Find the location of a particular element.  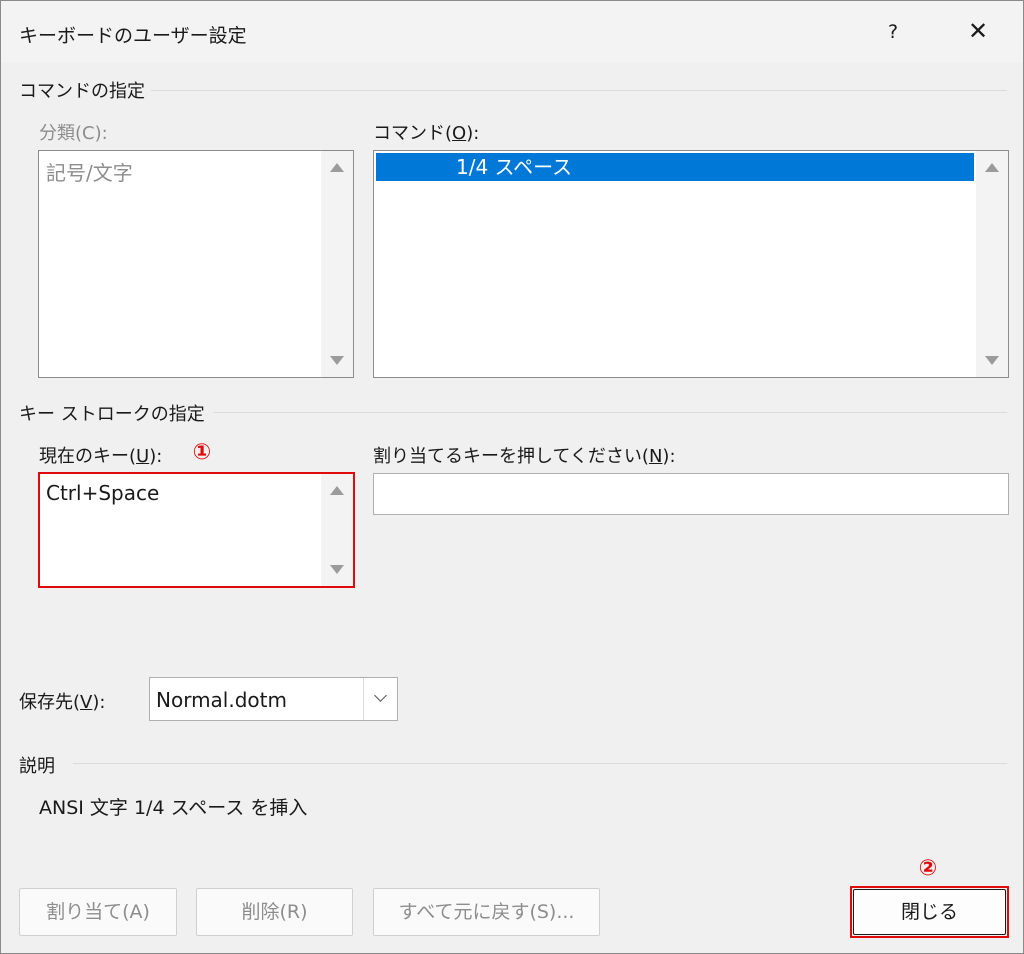

category-item: 記号/文字 is located at coordinates (89, 171).